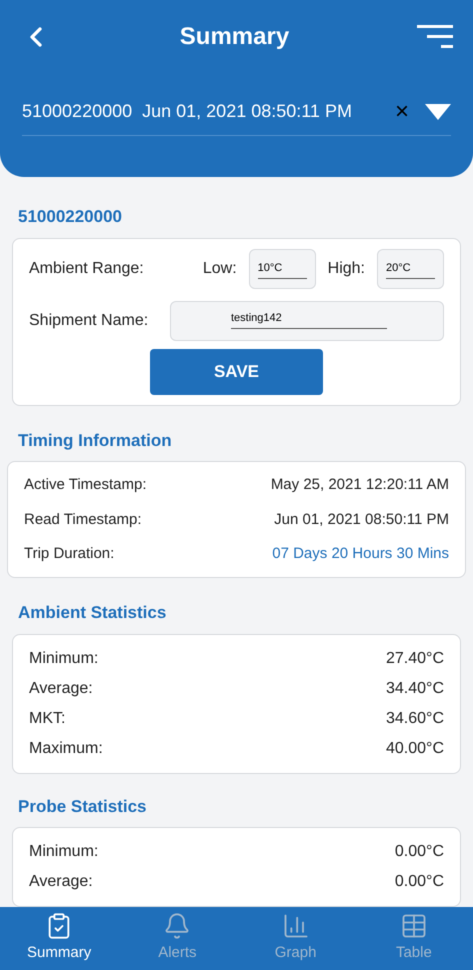  I want to click on clear-button: ×, so click(401, 112).